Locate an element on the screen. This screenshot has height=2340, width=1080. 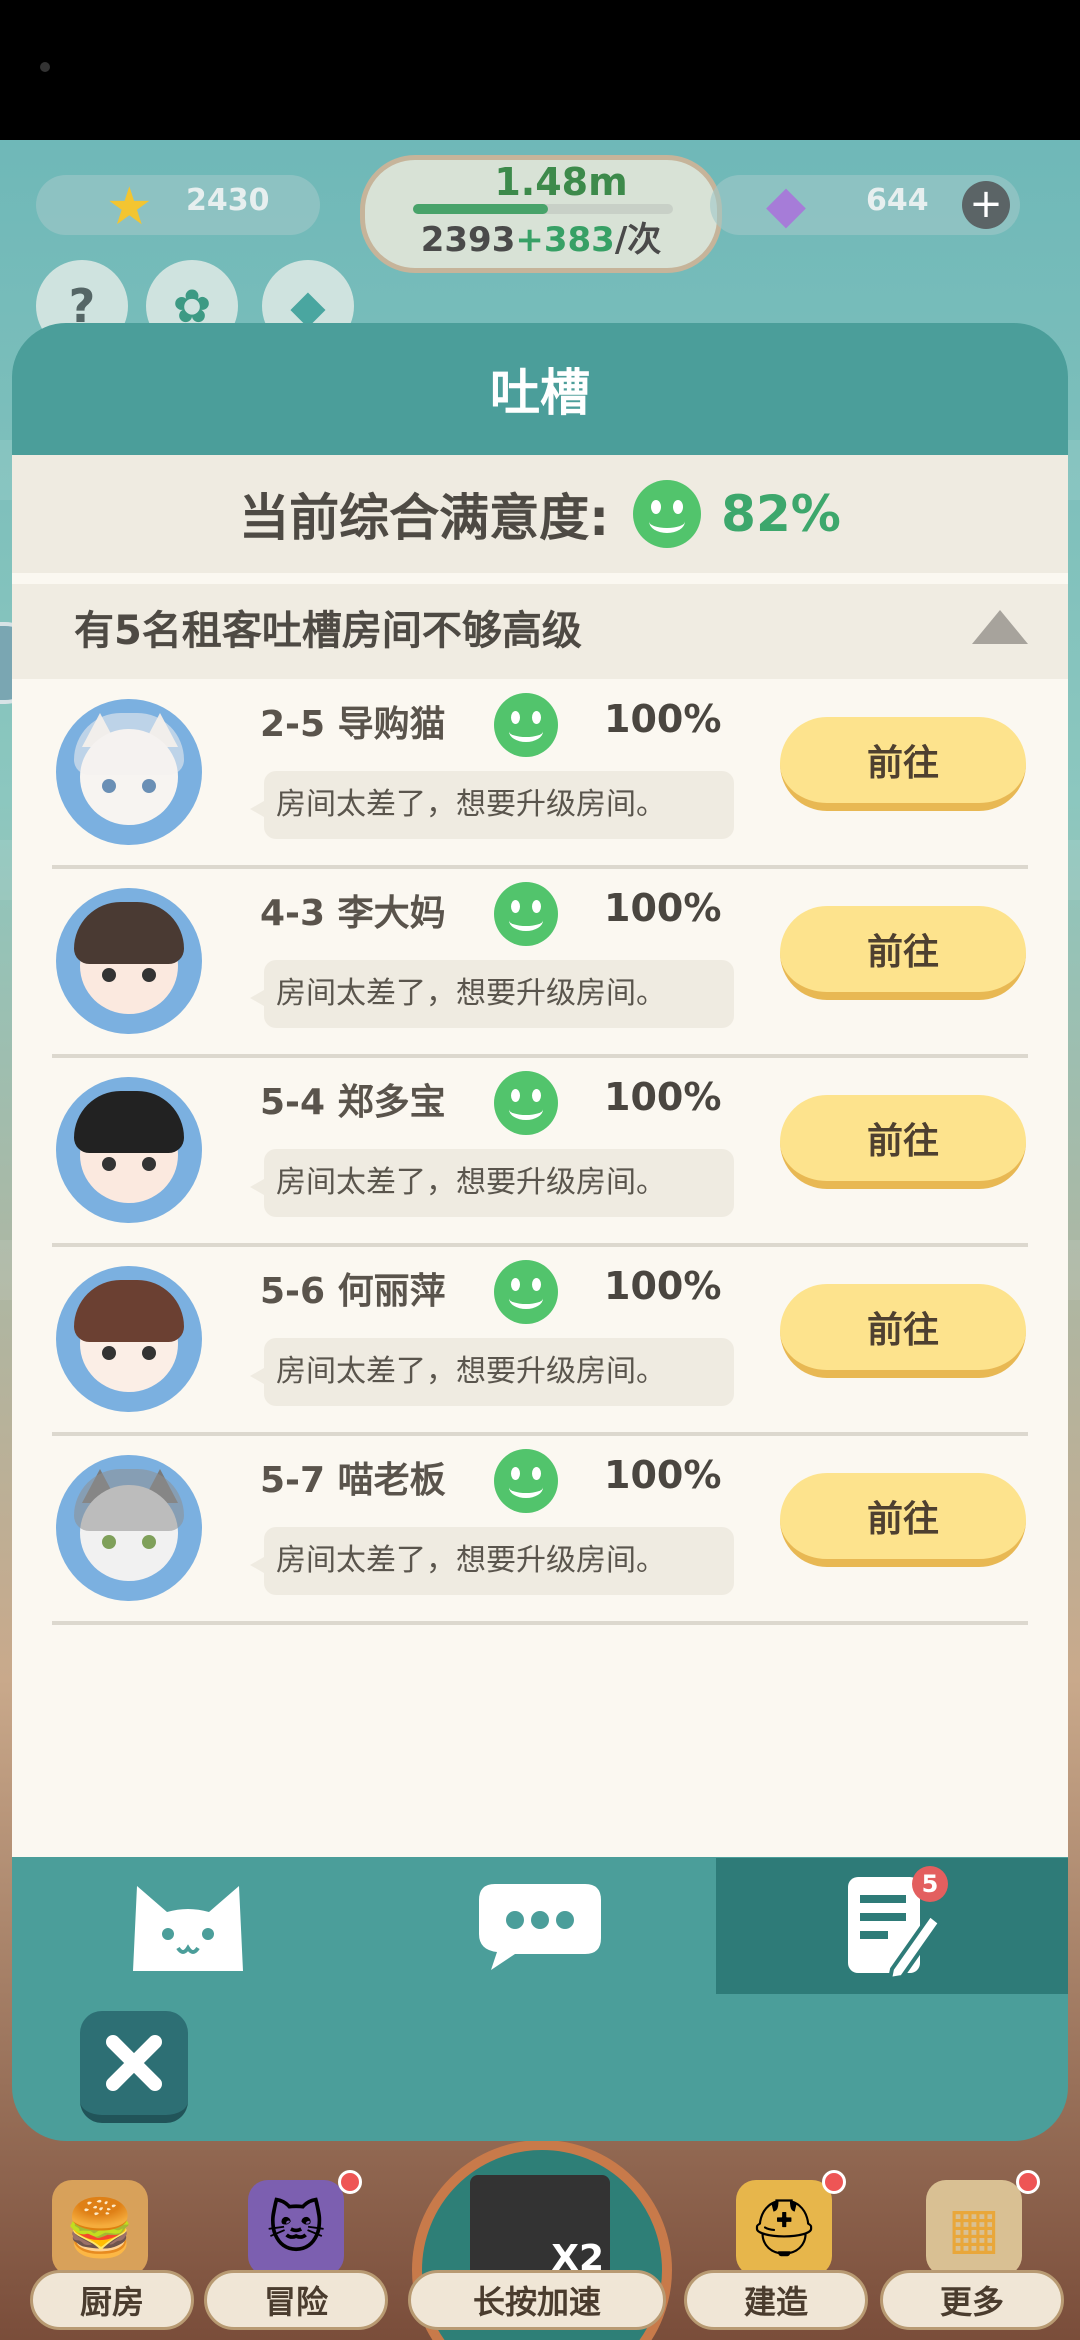
tenant-name: 5-4 郑多宝 is located at coordinates (353, 1102).